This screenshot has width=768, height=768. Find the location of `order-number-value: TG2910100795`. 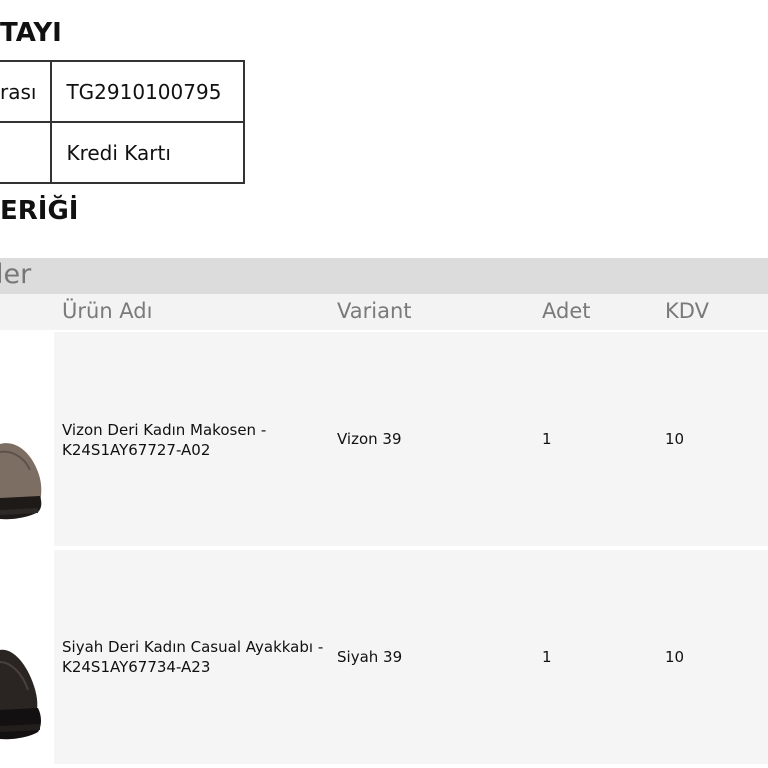

order-number-value: TG2910100795 is located at coordinates (148, 91).